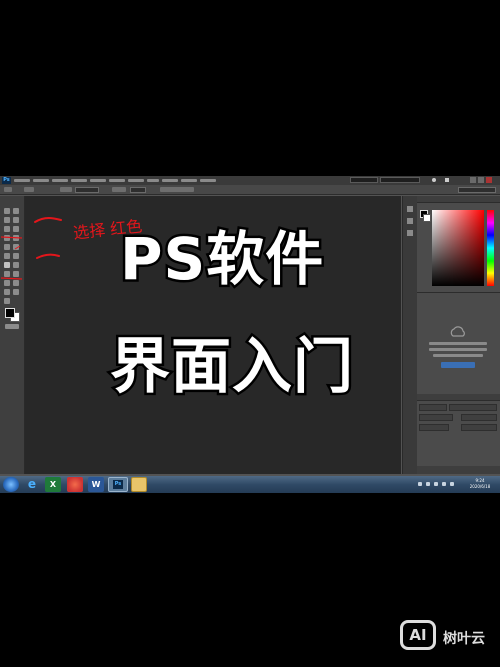  What do you see at coordinates (458, 199) in the screenshot?
I see `color-panel-tabs` at bounding box center [458, 199].